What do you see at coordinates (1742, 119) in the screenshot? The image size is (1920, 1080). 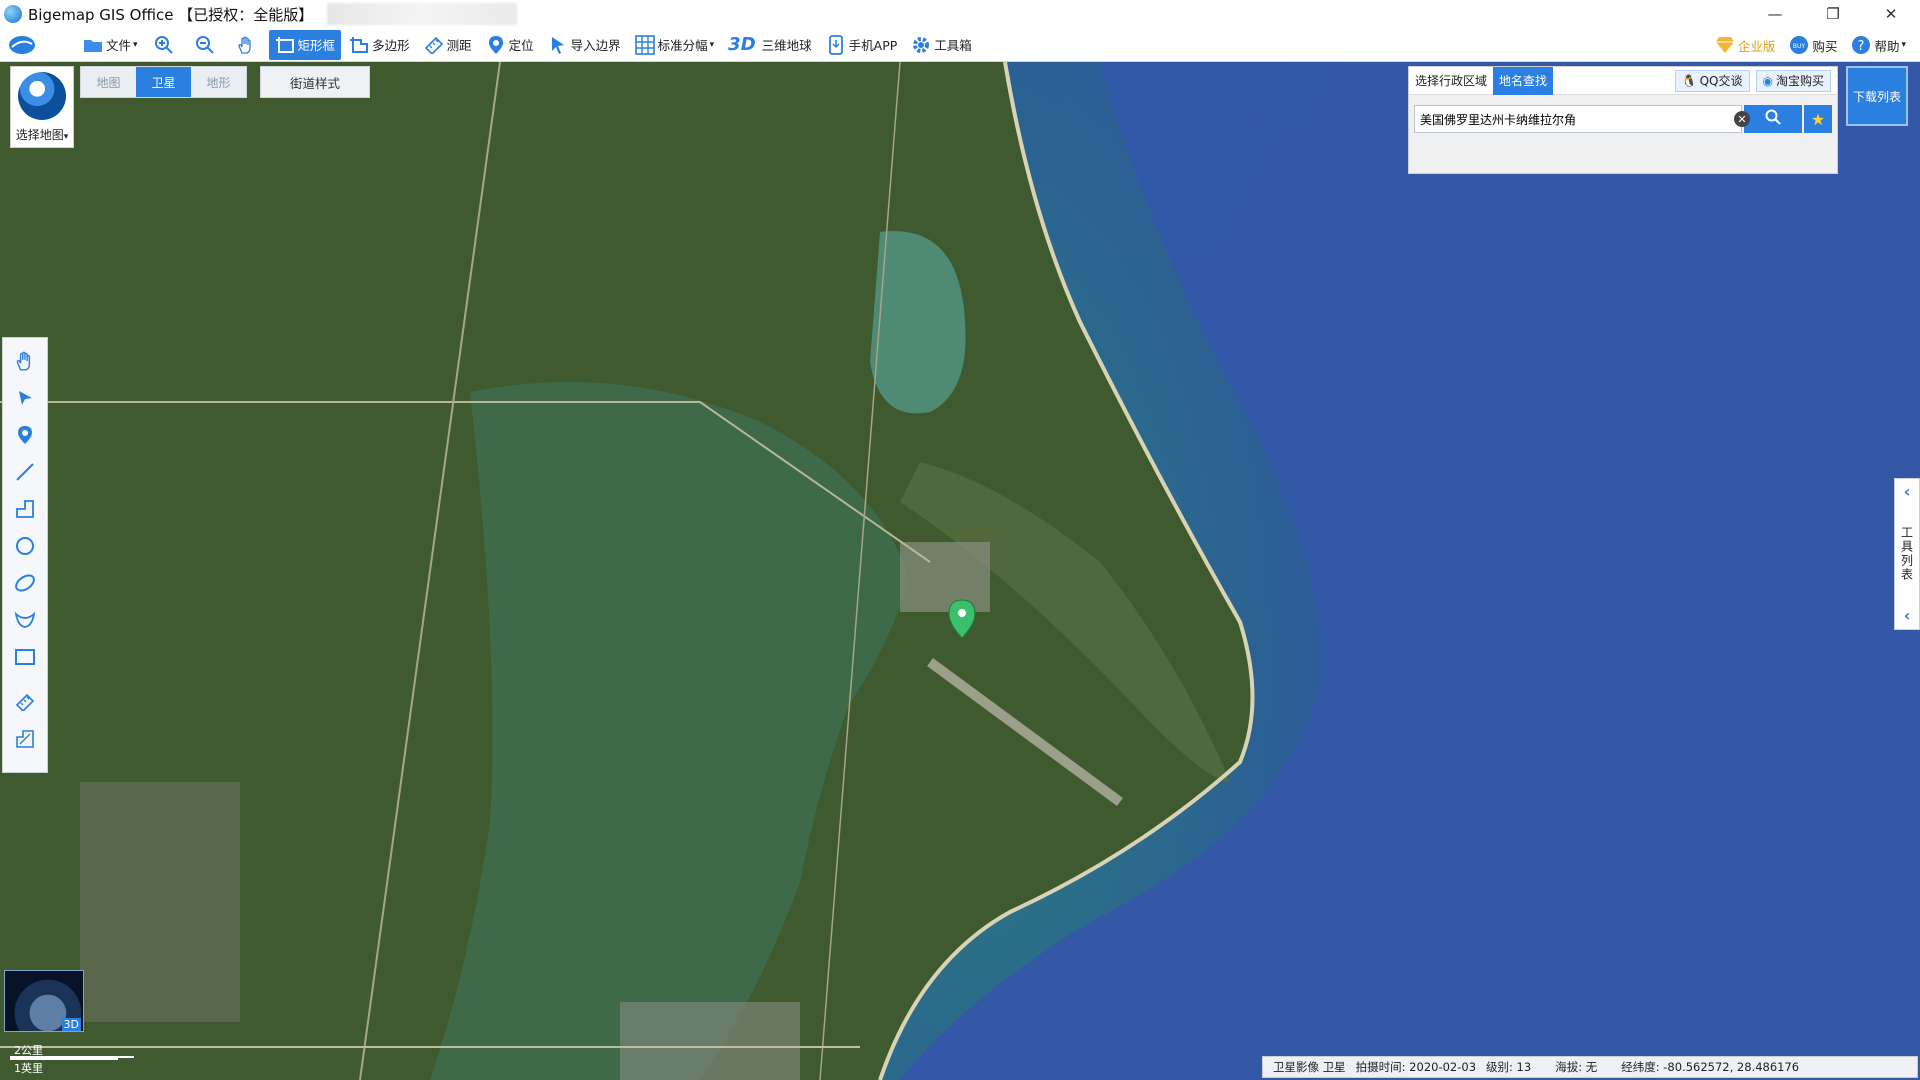 I see `clear-search-icon: ✕` at bounding box center [1742, 119].